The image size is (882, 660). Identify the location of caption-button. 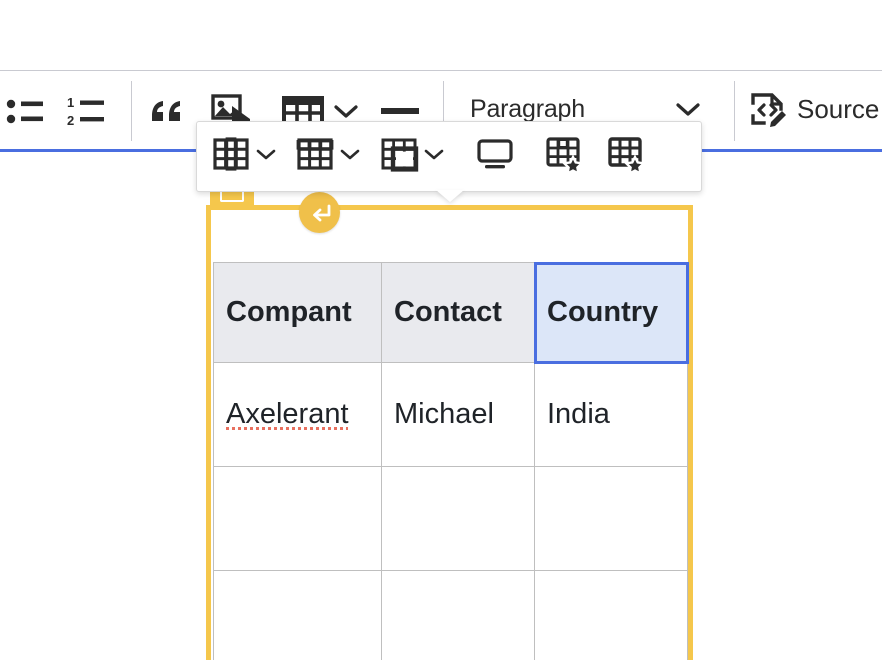
(495, 157).